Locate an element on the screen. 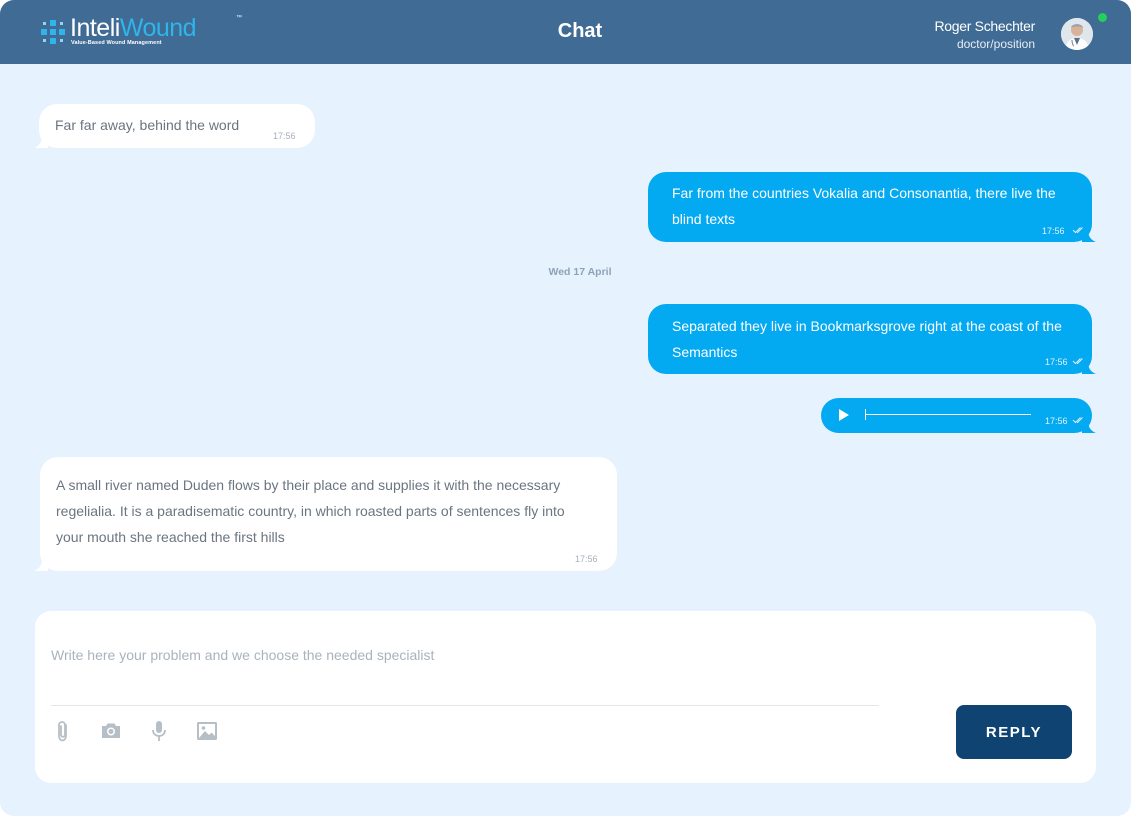  composer-divider is located at coordinates (465, 705).